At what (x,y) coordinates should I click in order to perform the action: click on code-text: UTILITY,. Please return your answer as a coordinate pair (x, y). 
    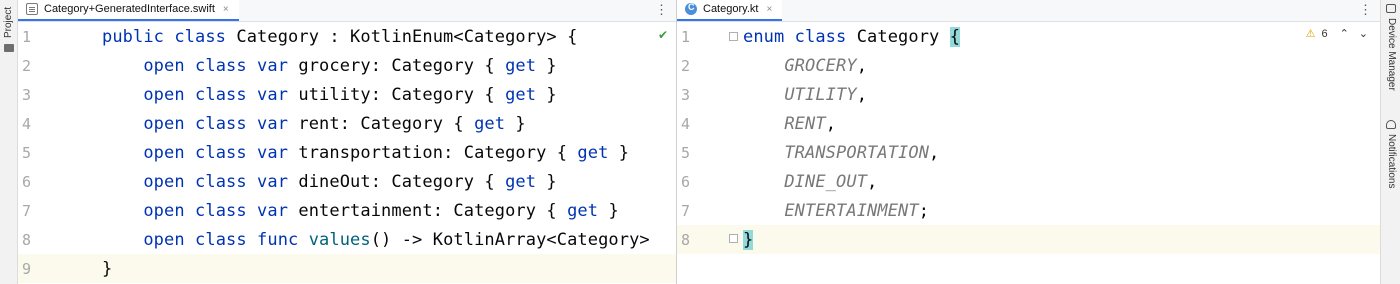
    Looking at the image, I should click on (805, 95).